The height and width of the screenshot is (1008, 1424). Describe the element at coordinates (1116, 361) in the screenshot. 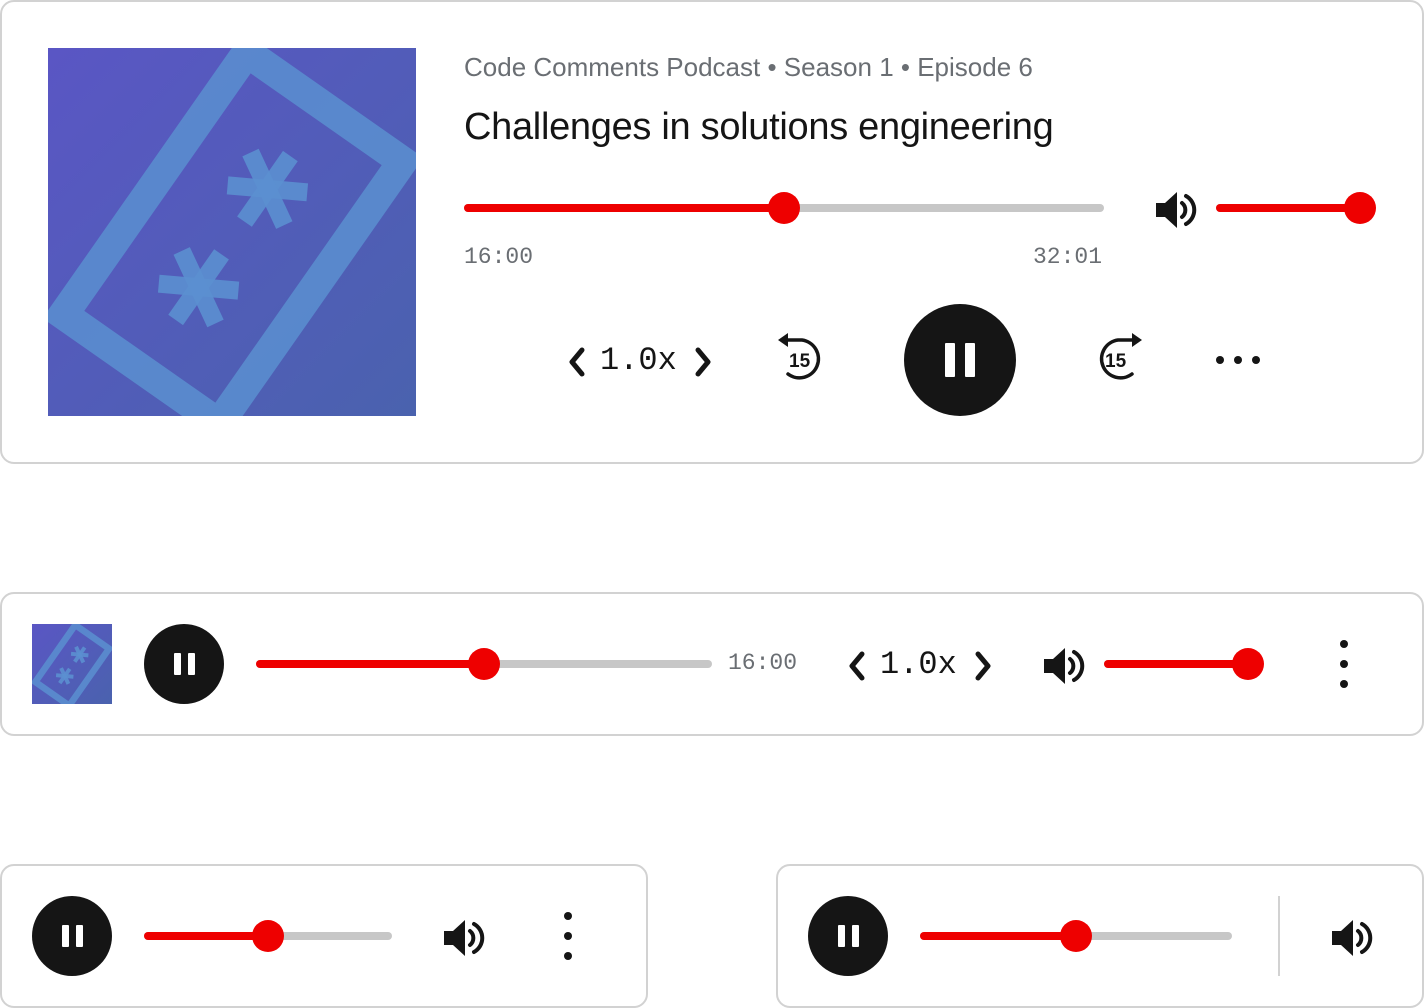

I see `forward-seconds: 15` at that location.